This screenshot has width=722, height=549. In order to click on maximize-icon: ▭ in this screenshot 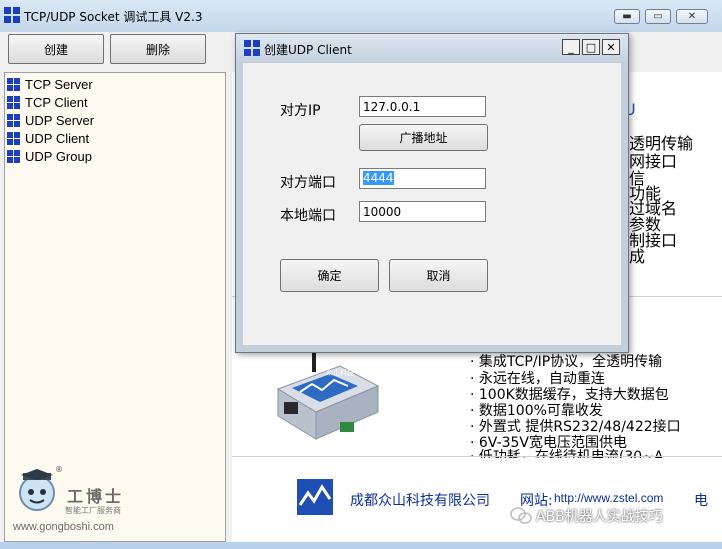, I will do `click(658, 16)`.